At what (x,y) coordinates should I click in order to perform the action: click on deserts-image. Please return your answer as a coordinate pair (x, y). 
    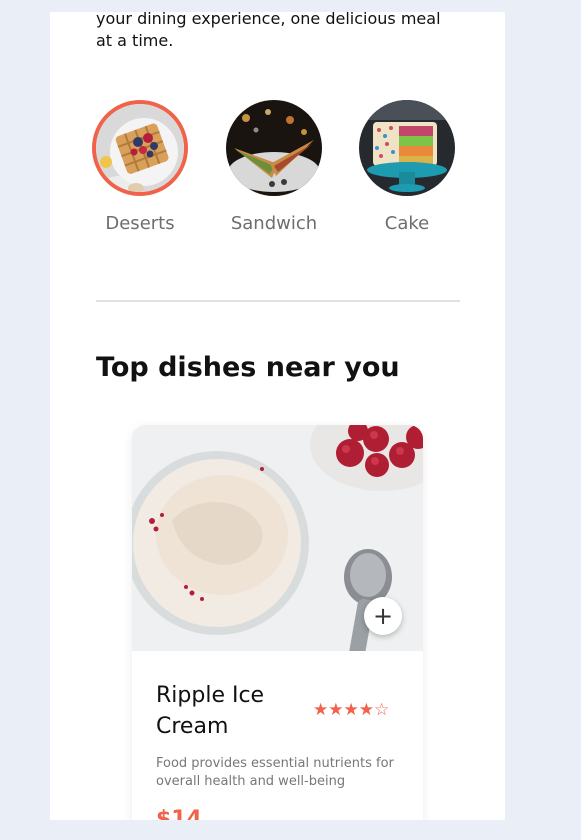
    Looking at the image, I should click on (140, 148).